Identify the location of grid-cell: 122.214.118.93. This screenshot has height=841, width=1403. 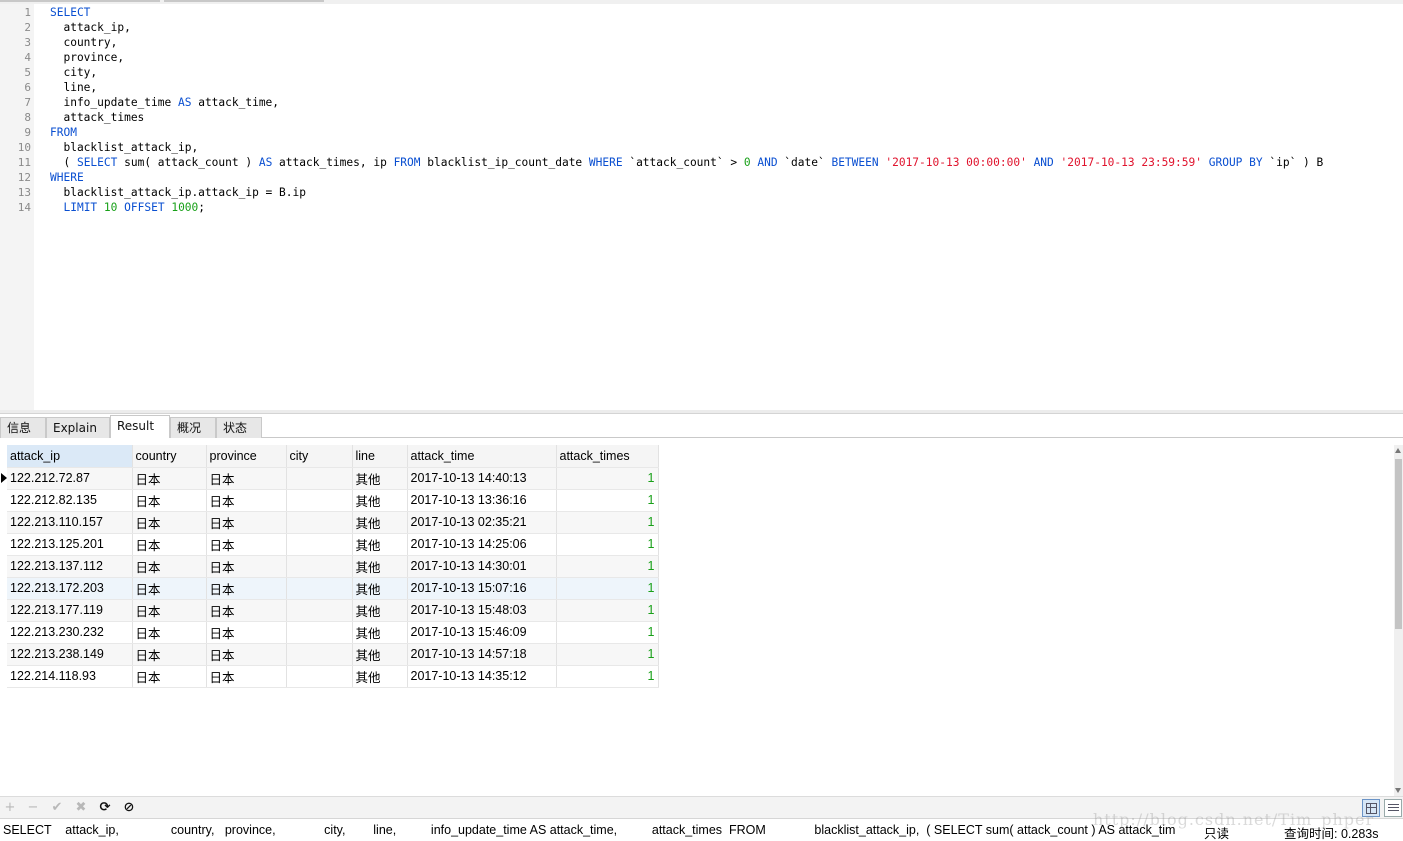
(70, 676).